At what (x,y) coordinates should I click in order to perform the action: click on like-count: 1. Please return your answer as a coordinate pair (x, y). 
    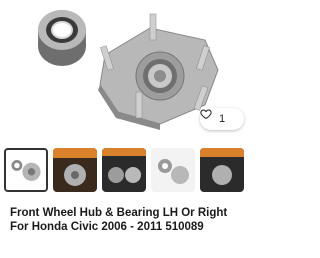
    Looking at the image, I should click on (222, 119).